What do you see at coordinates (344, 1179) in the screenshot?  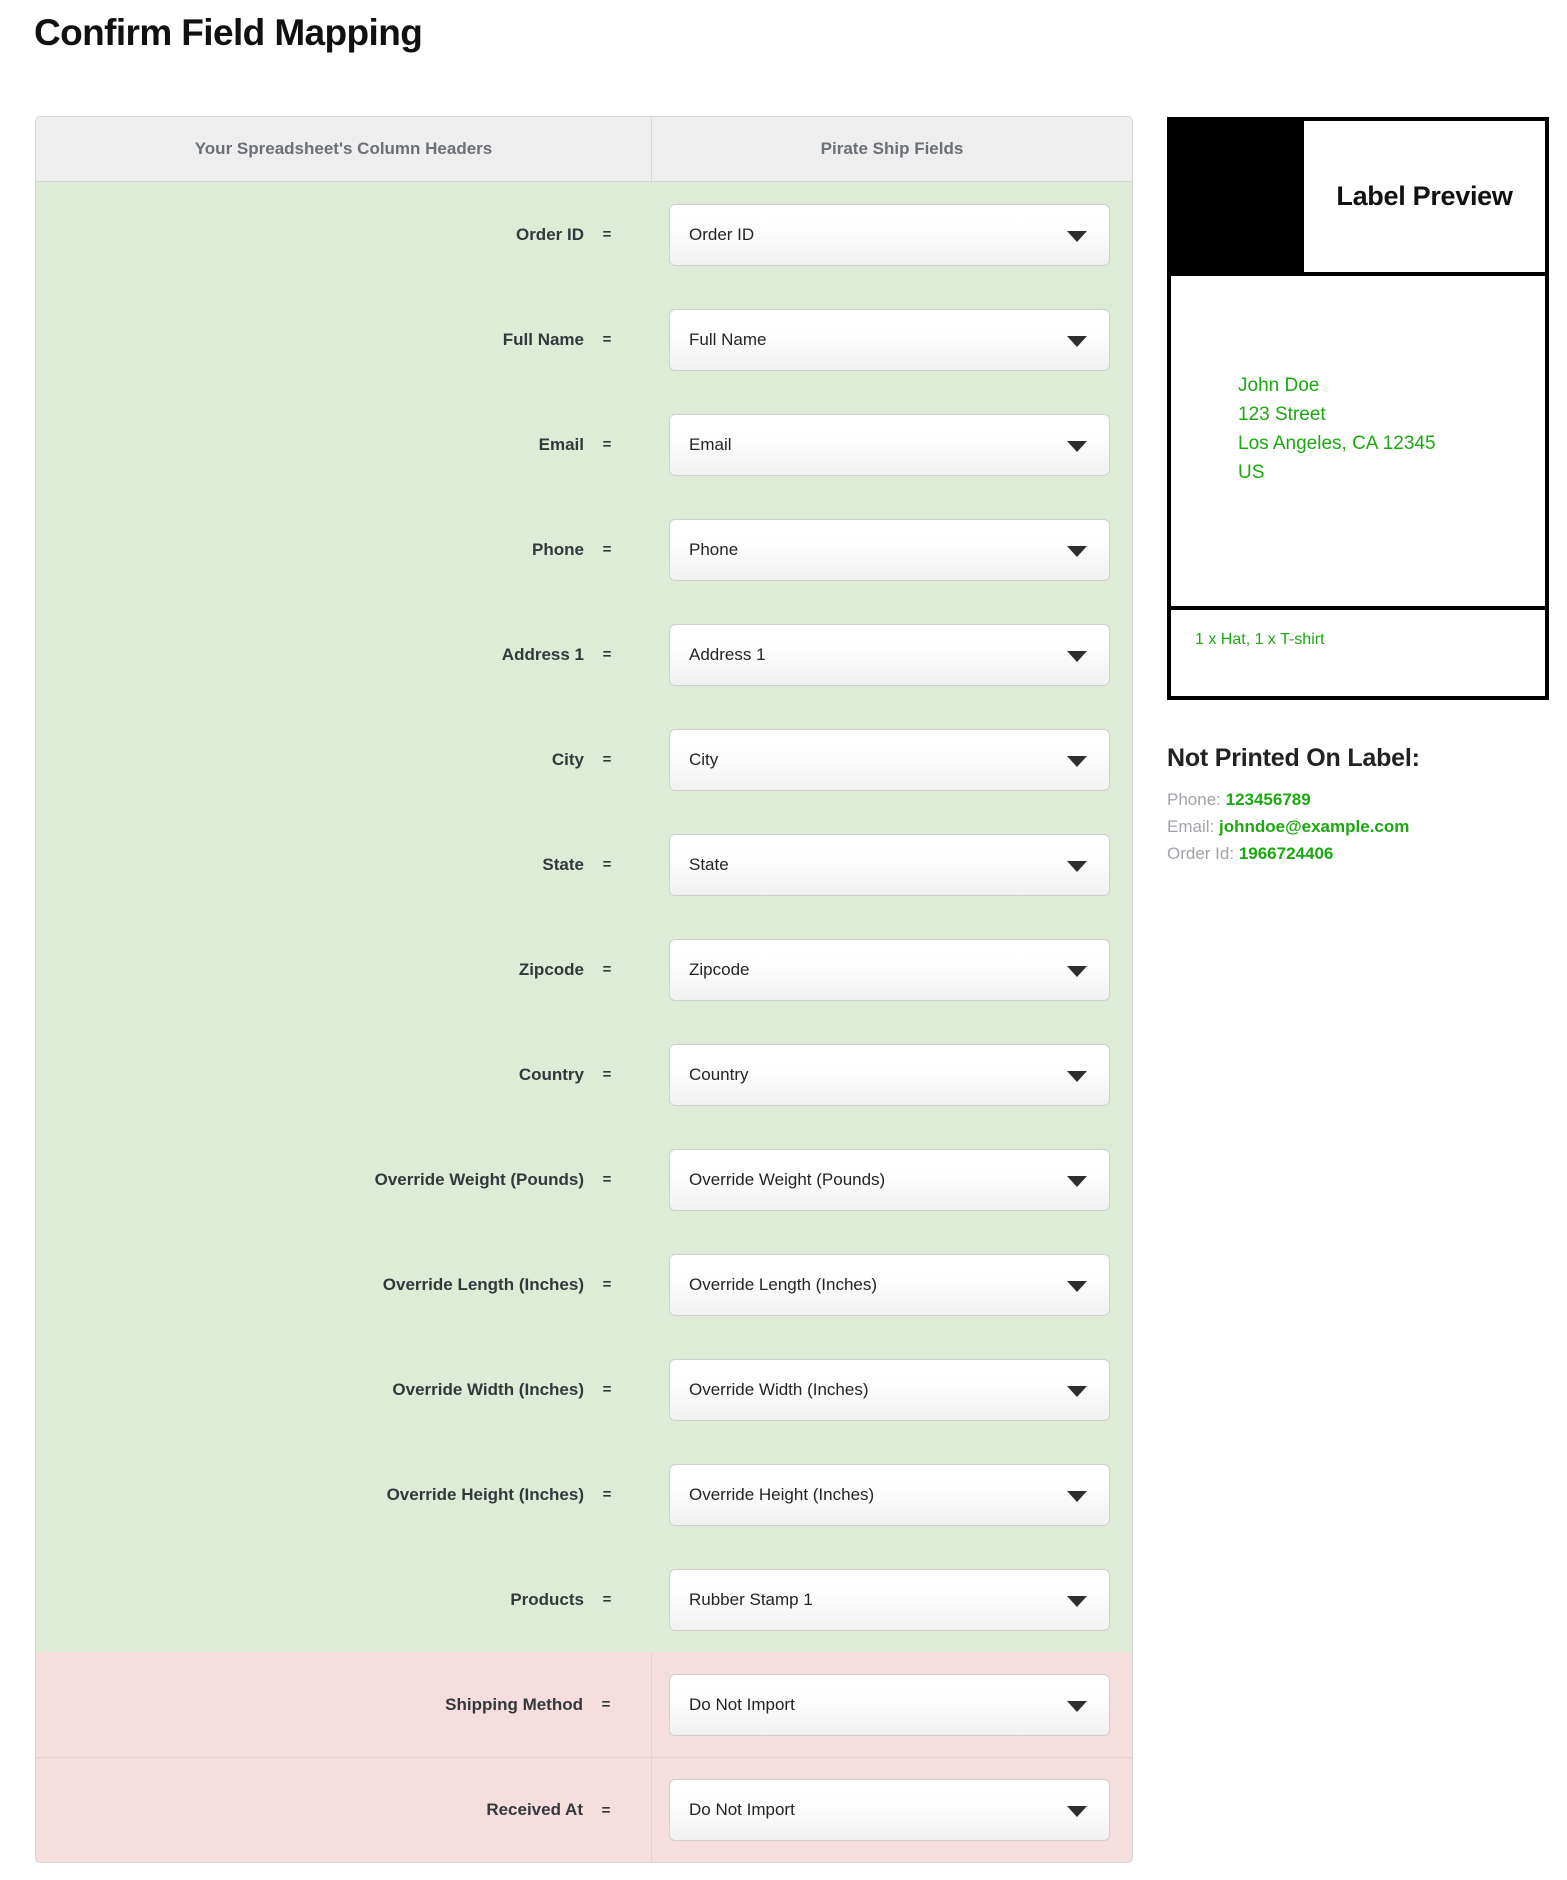 I see `spreadsheet-column-cell: Override Weight (Pounds) =` at bounding box center [344, 1179].